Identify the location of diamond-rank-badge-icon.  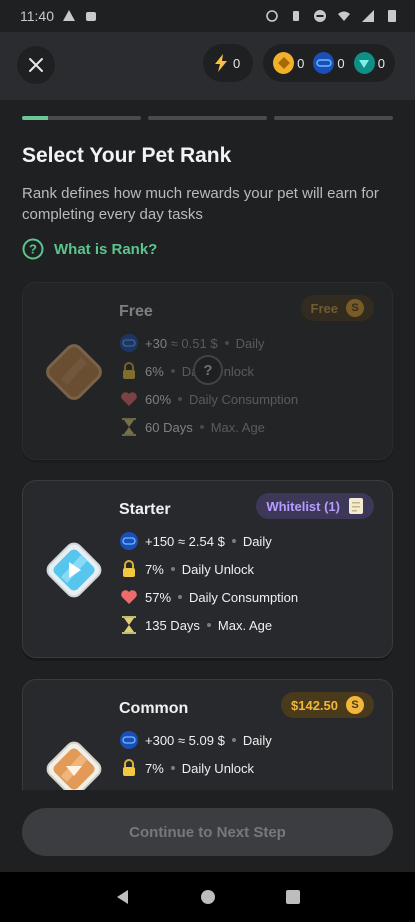
(74, 570).